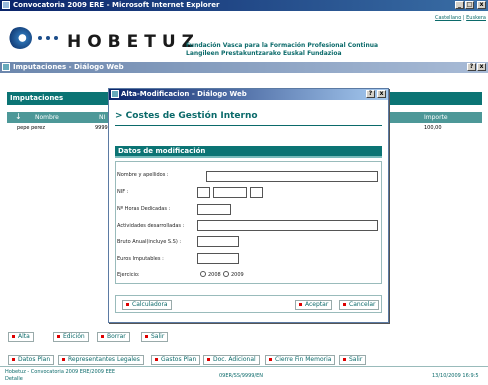  I want to click on column-ni: NI, so click(102, 117).